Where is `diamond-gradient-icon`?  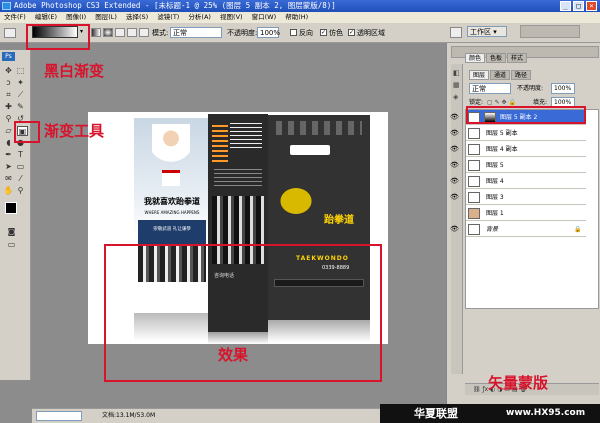 diamond-gradient-icon is located at coordinates (144, 32).